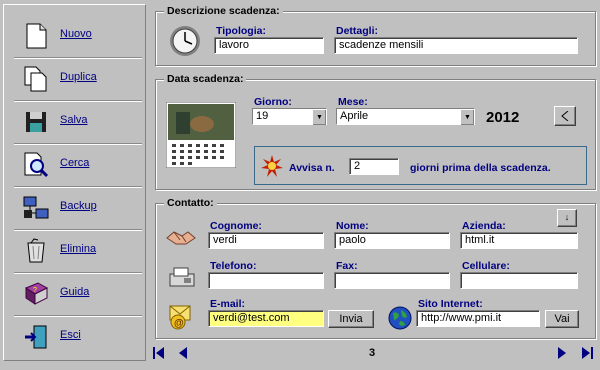 This screenshot has height=370, width=600. I want to click on email-envelope-icon: @, so click(180, 317).